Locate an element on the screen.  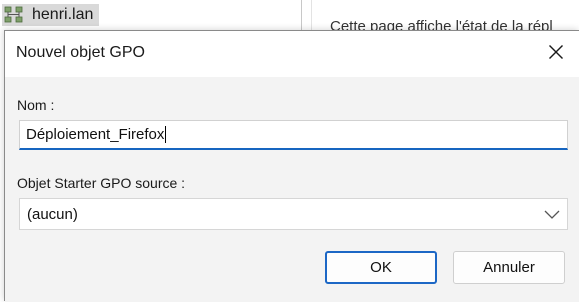
close-icon is located at coordinates (556, 54).